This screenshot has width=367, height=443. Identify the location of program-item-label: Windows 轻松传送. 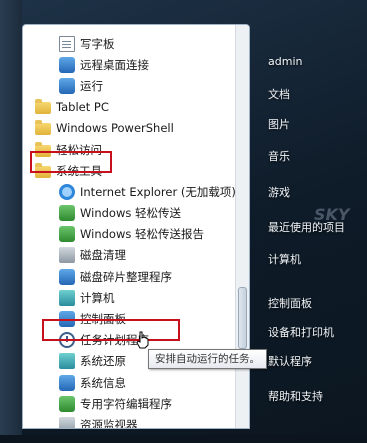
(130, 213).